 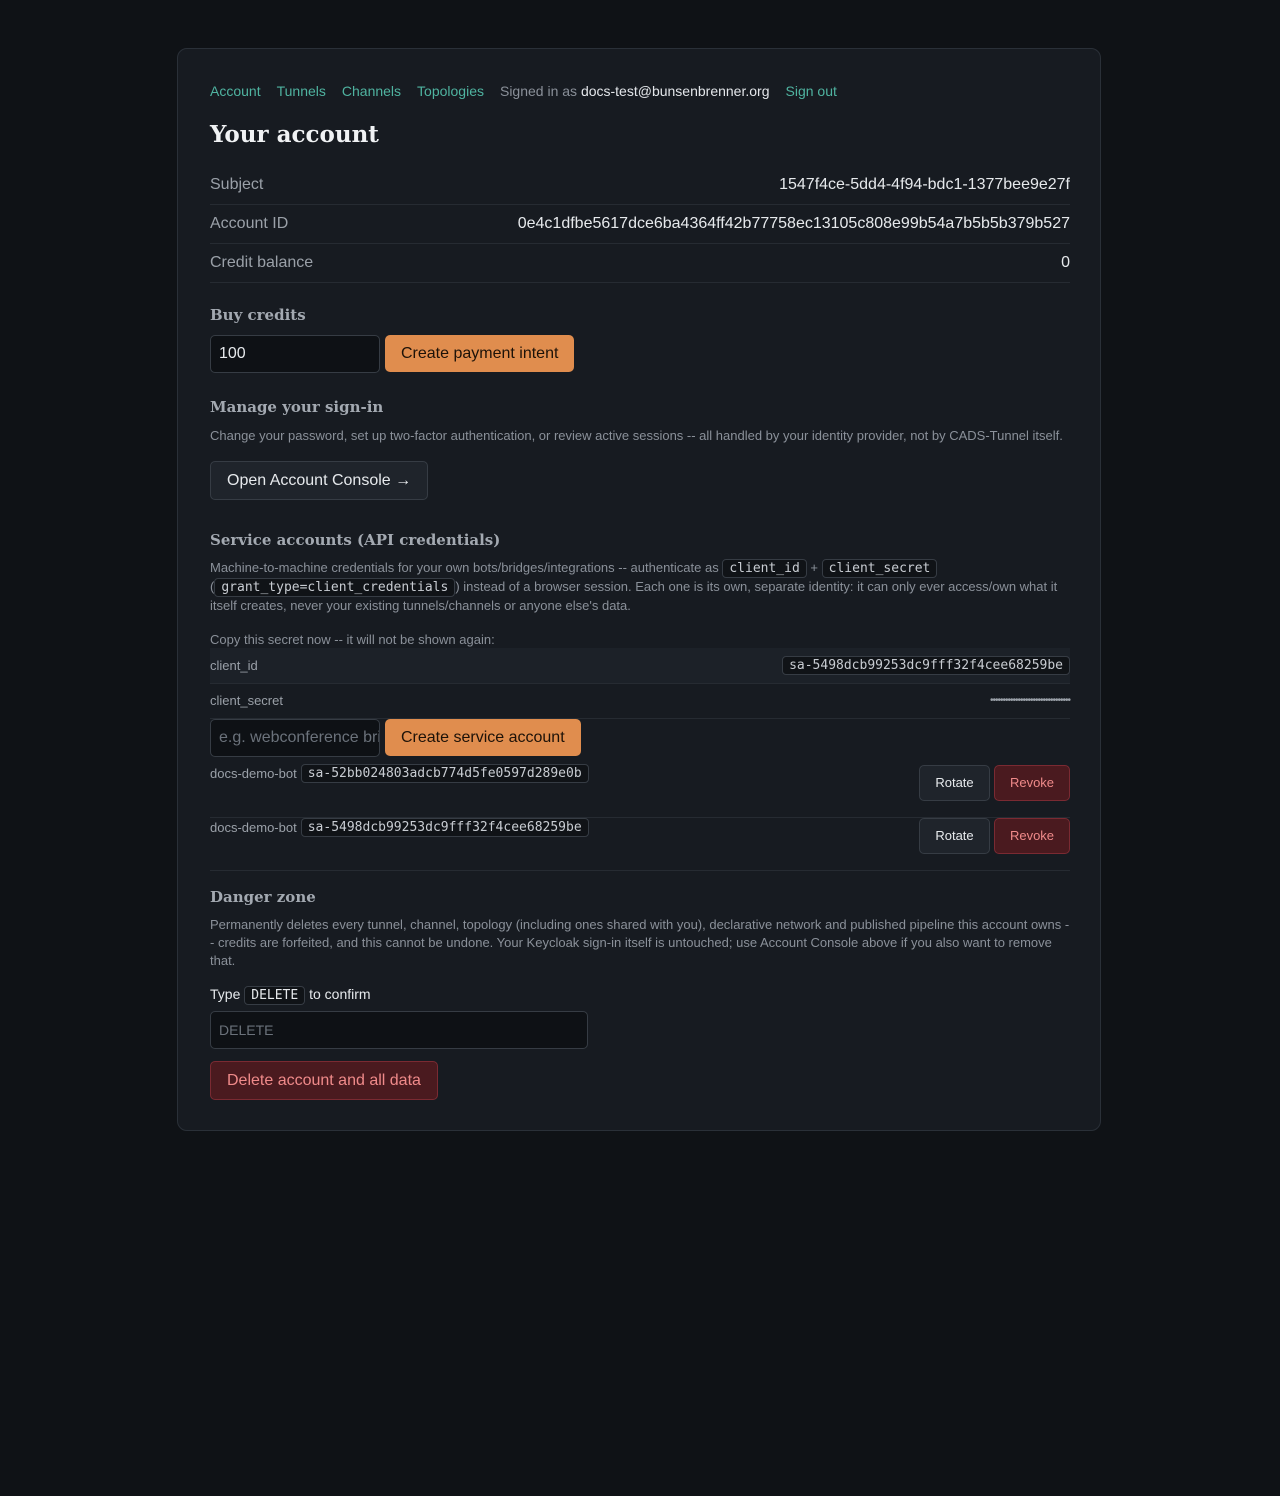 What do you see at coordinates (234, 665) in the screenshot?
I see `new-client-id-label: client_id` at bounding box center [234, 665].